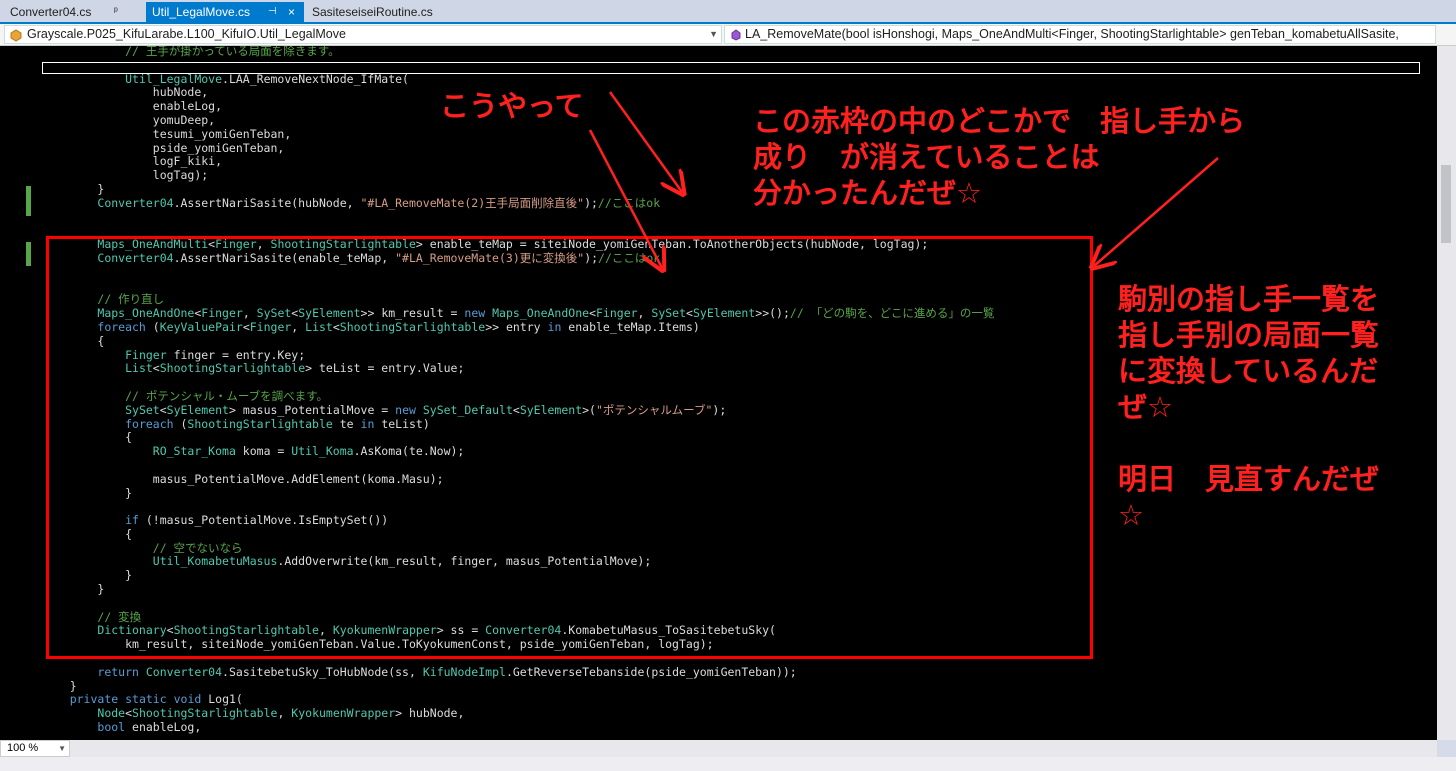  Describe the element at coordinates (1446, 393) in the screenshot. I see `vertical-scrollbar` at that location.